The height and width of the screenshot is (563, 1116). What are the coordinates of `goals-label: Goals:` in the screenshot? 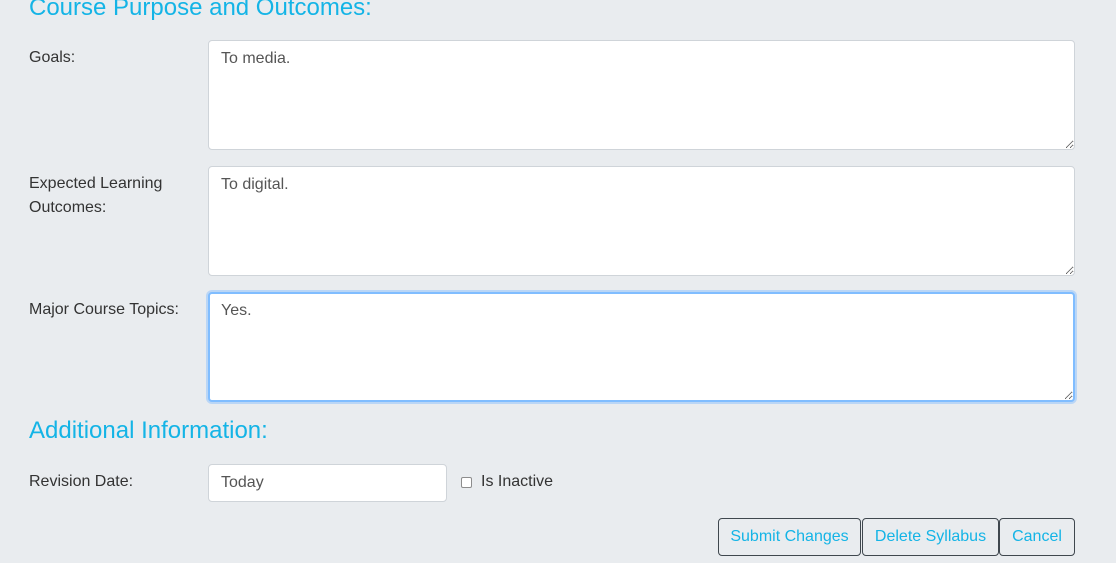 It's located at (52, 57).